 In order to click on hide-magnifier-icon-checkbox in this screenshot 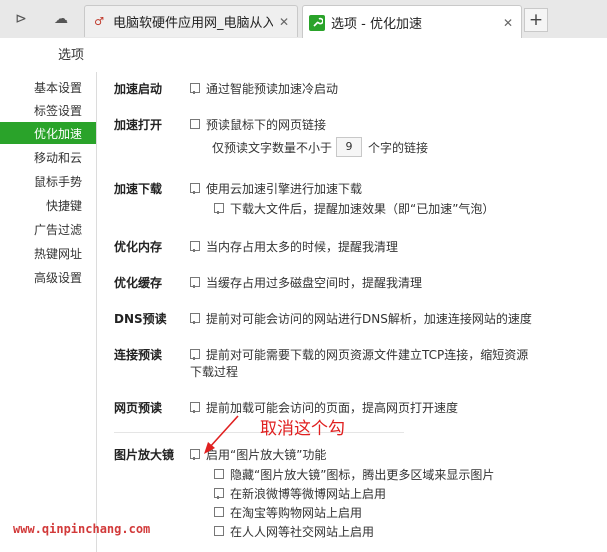, I will do `click(219, 474)`.